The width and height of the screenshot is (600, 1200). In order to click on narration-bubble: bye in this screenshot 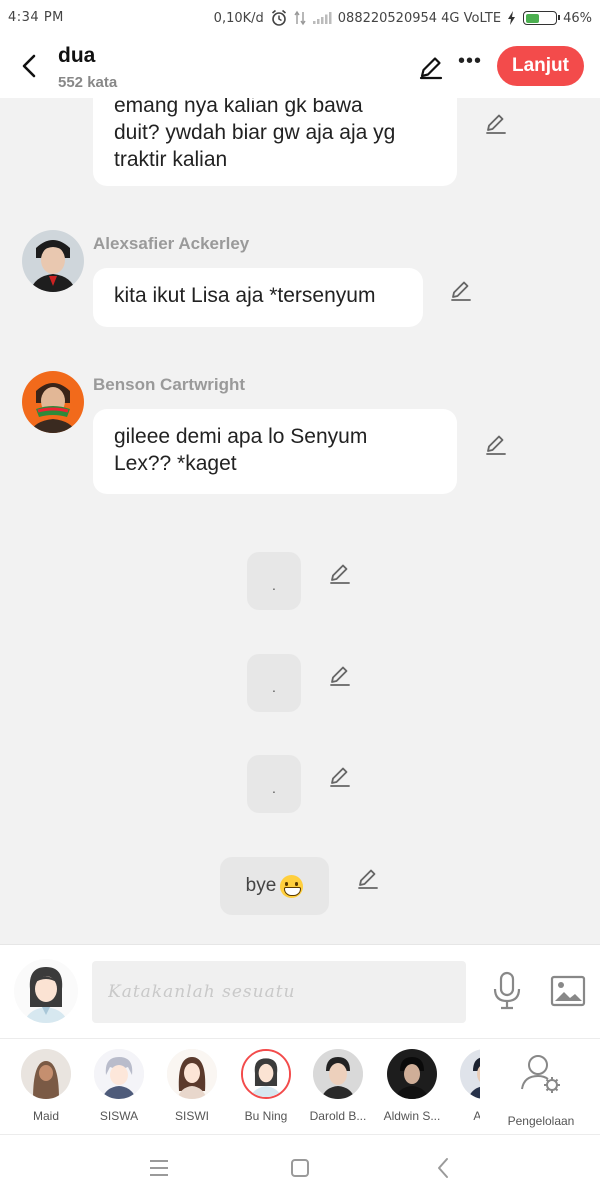, I will do `click(274, 886)`.